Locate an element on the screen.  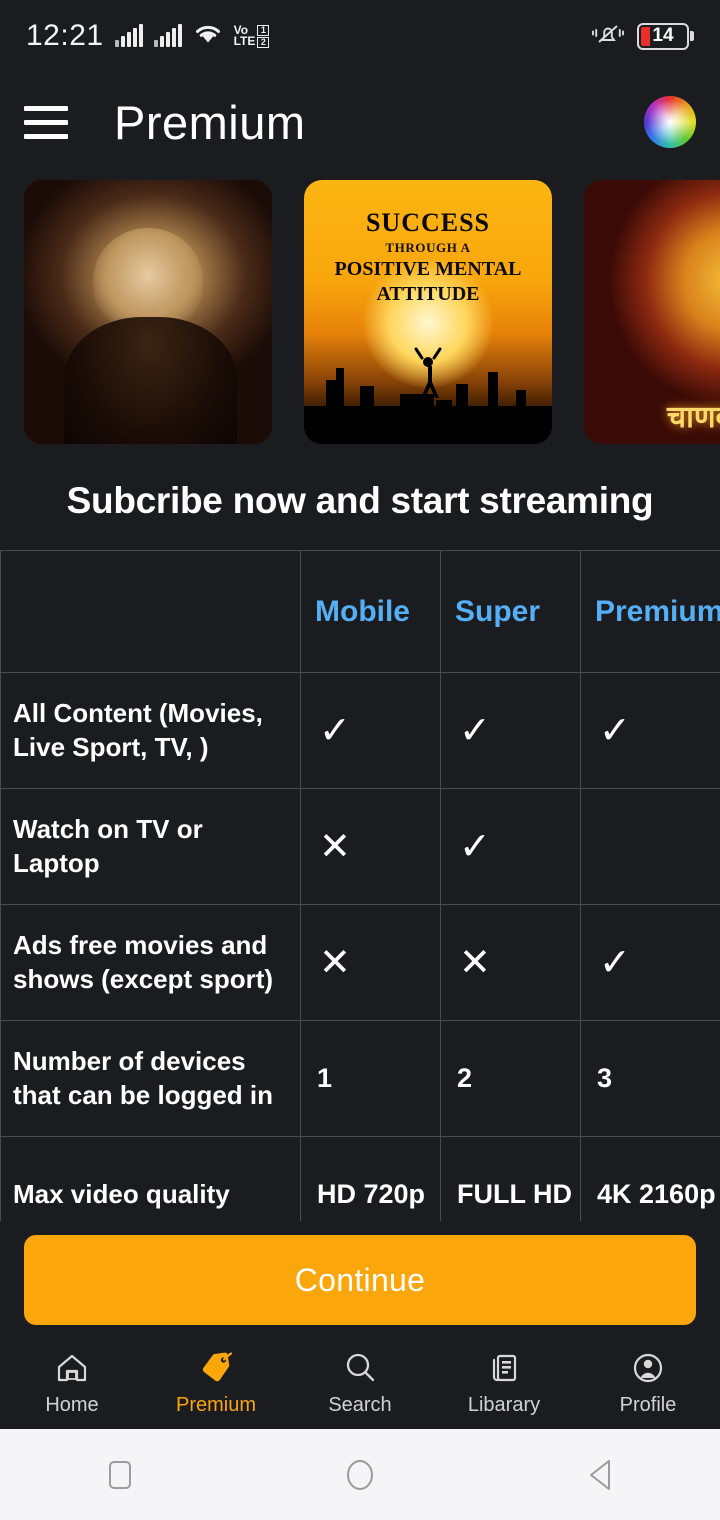
section-title: Subcribe now and start streaming is located at coordinates (360, 500).